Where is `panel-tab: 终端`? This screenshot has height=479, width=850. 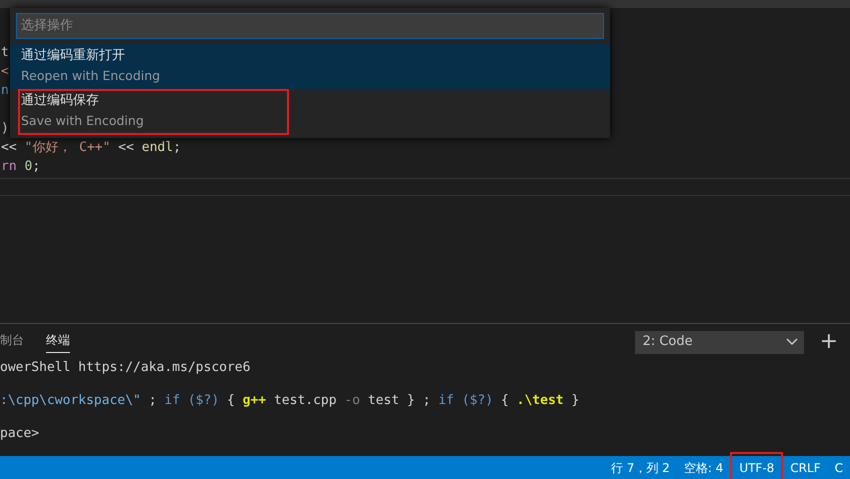 panel-tab: 终端 is located at coordinates (58, 342).